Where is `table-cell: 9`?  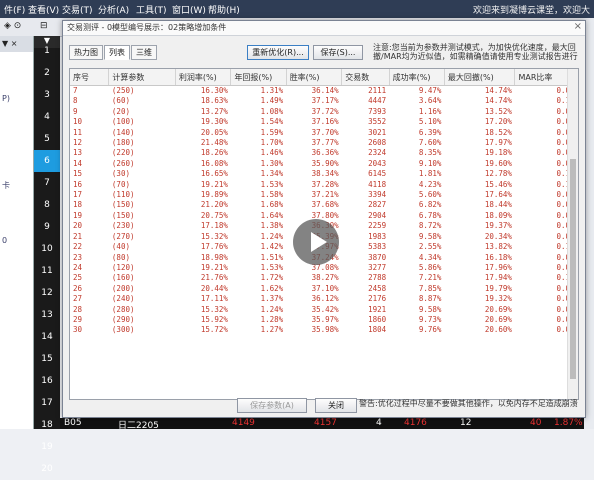
table-cell: 9 is located at coordinates (75, 111).